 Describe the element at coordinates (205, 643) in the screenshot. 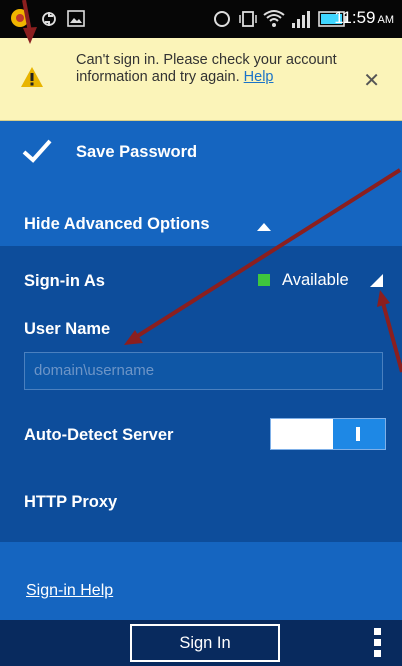

I see `sign-in-button: Sign In` at that location.